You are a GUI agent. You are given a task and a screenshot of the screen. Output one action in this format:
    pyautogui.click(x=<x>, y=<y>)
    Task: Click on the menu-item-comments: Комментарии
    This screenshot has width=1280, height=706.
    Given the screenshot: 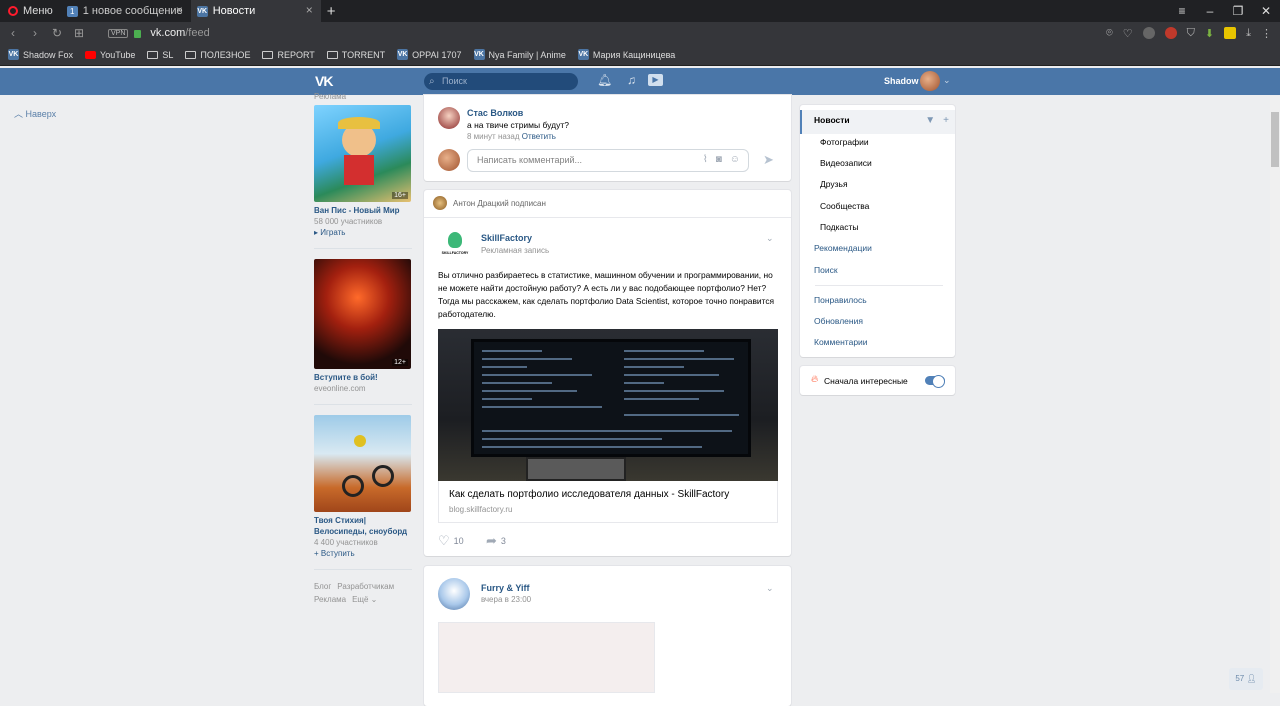 What is the action you would take?
    pyautogui.click(x=841, y=342)
    